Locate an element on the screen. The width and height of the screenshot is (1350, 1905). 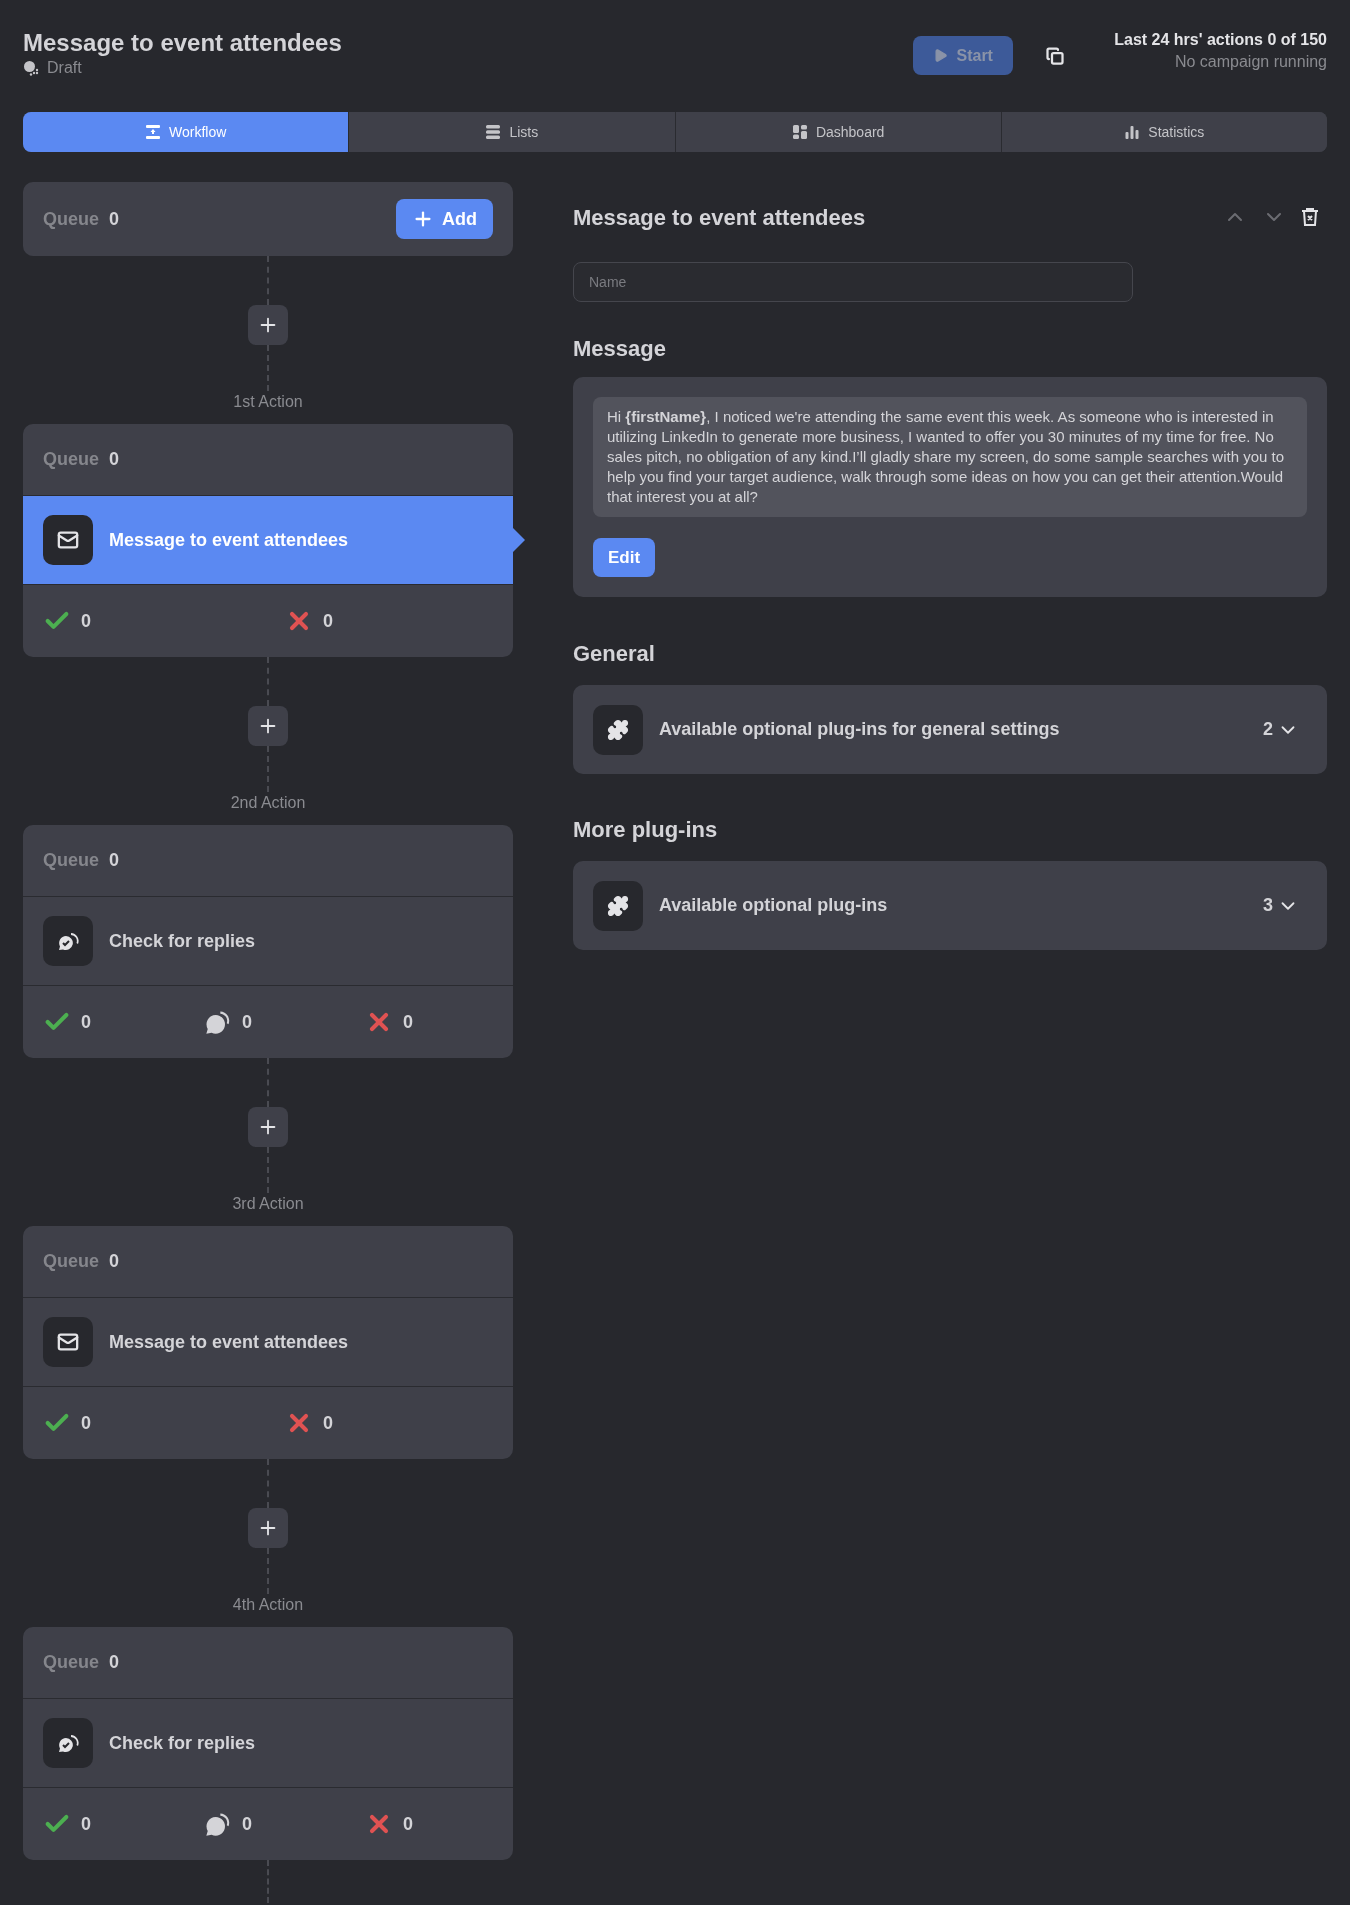
workflow-icon is located at coordinates (152, 132).